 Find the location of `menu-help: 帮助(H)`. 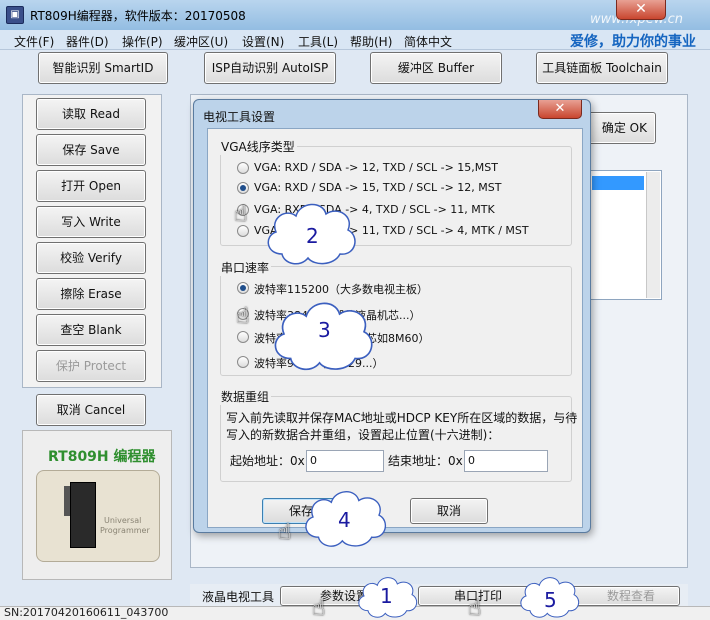

menu-help: 帮助(H) is located at coordinates (371, 41).